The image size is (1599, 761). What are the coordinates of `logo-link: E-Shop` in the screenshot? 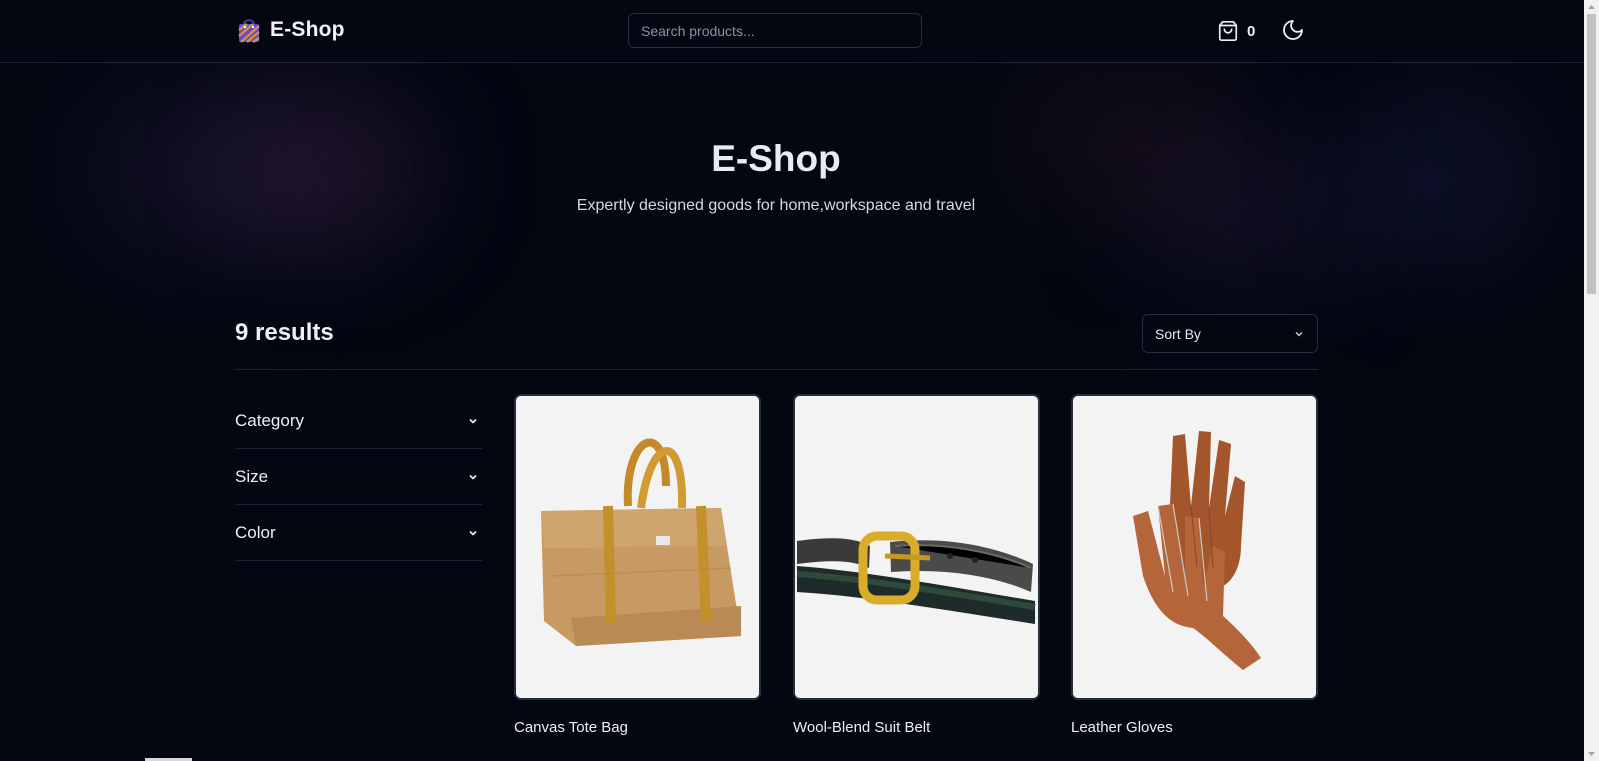 It's located at (291, 30).